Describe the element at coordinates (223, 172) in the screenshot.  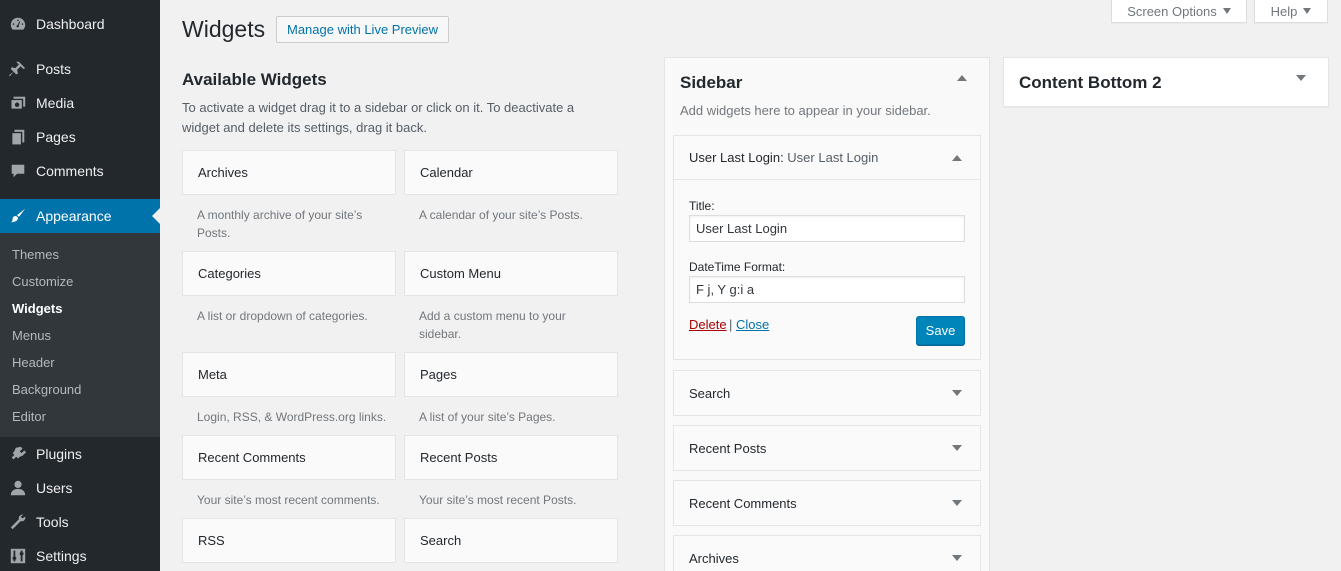
I see `widget-title: Archives` at that location.